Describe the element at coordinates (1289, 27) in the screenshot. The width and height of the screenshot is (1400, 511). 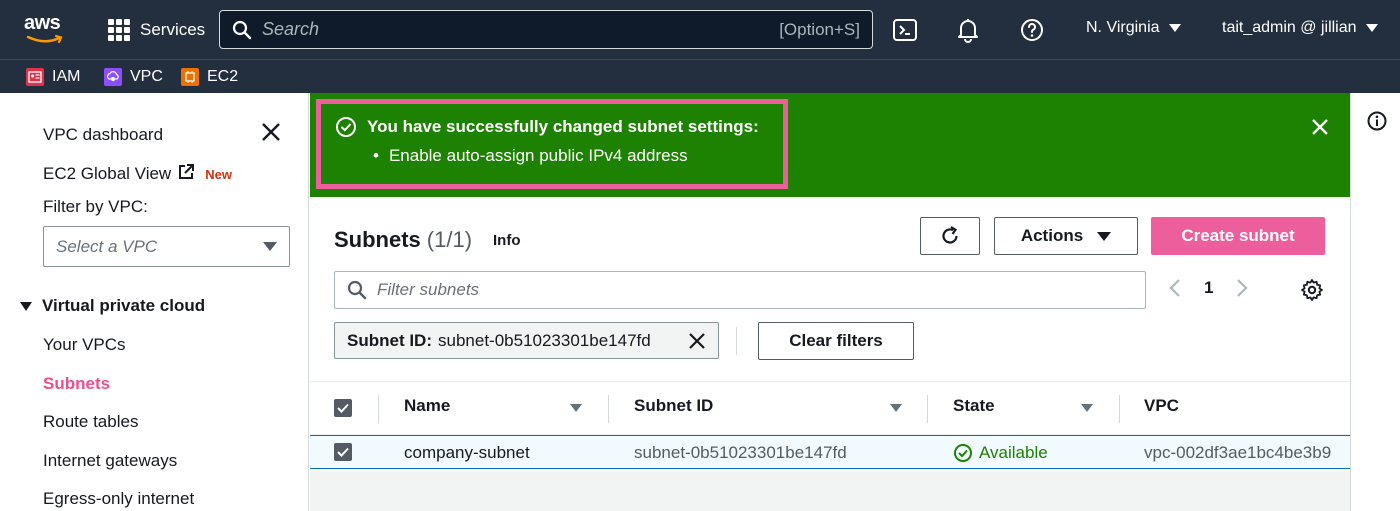
I see `account-label: tait_admin @ jillian` at that location.